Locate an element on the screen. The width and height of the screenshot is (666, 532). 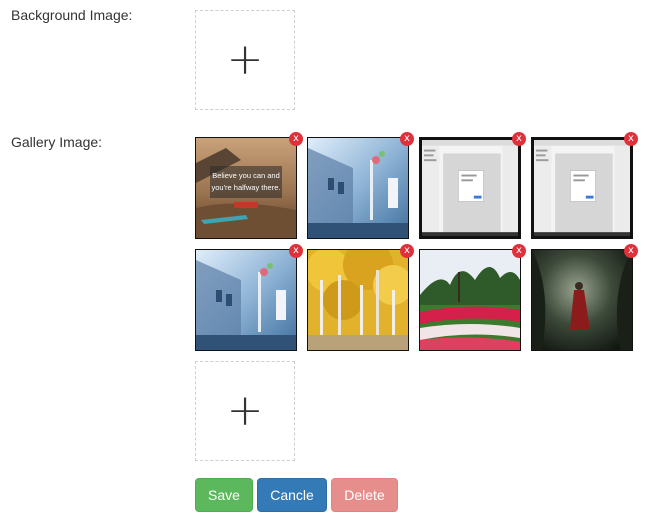
gallery-thumb-red-cloak-forest is located at coordinates (582, 300).